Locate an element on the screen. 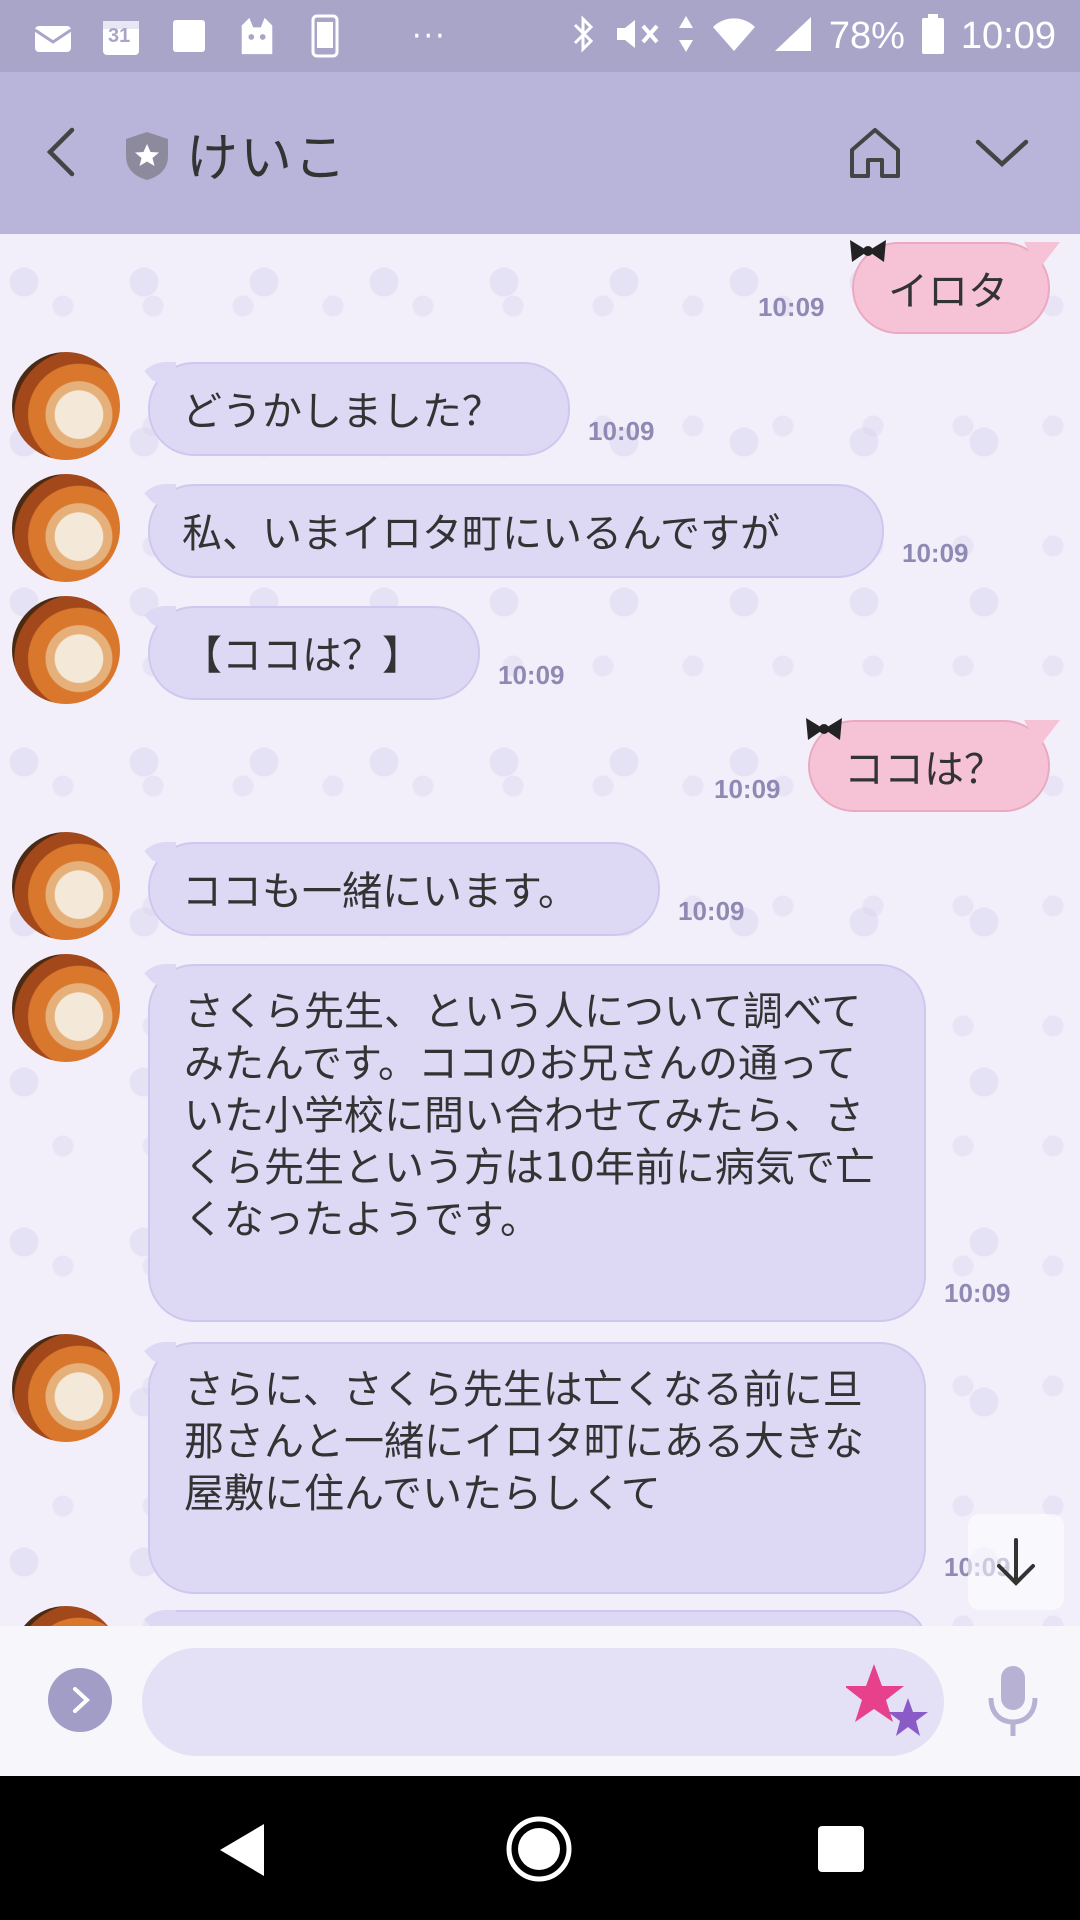 This screenshot has width=1080, height=1920. nav-home-button is located at coordinates (539, 1849).